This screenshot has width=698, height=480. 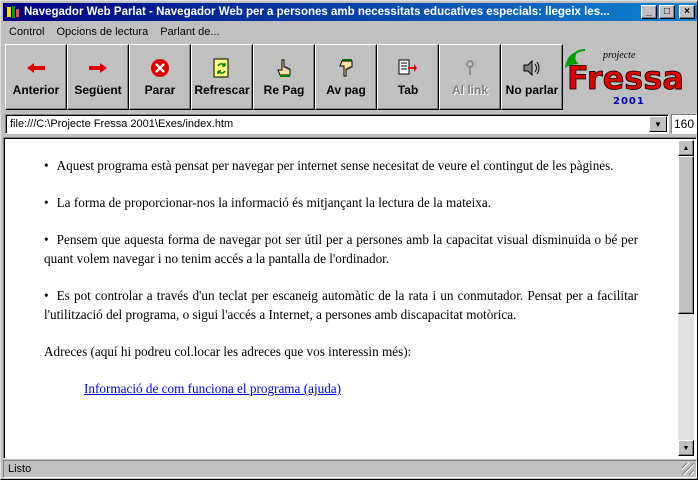 I want to click on maximize-button: □, so click(x=667, y=12).